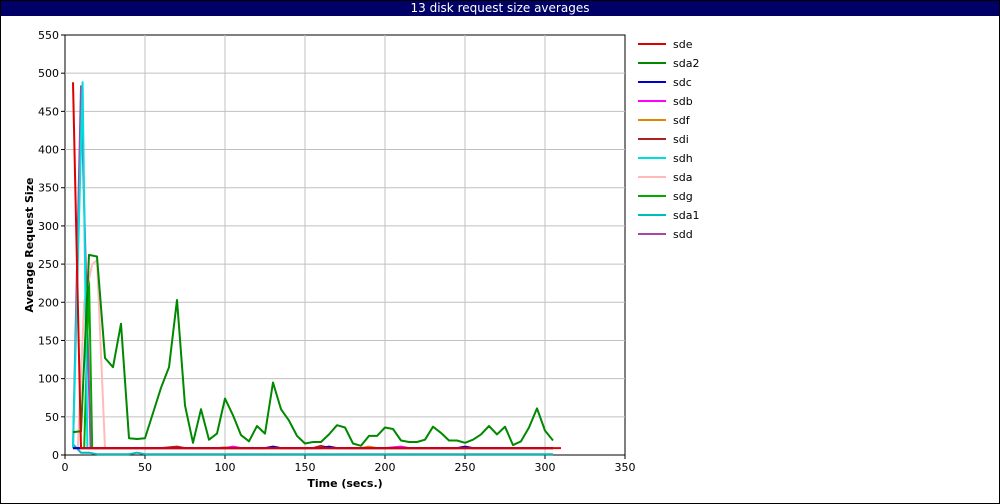  Describe the element at coordinates (225, 467) in the screenshot. I see `x-tick-label: 100` at that location.